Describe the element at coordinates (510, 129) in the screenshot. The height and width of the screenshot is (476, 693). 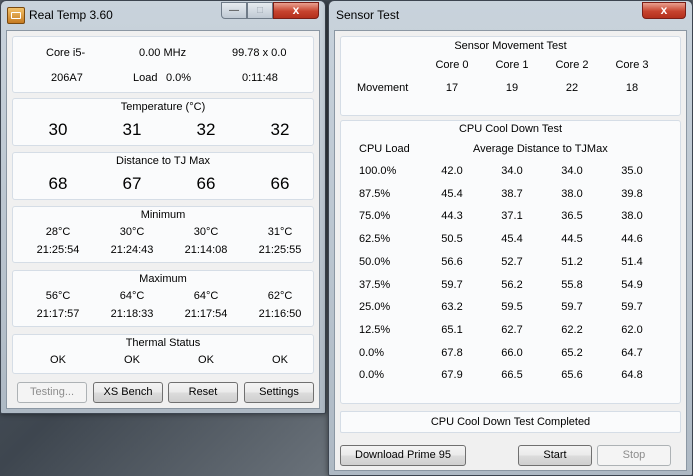
I see `cooldown-heading: CPU Cool Down Test` at that location.